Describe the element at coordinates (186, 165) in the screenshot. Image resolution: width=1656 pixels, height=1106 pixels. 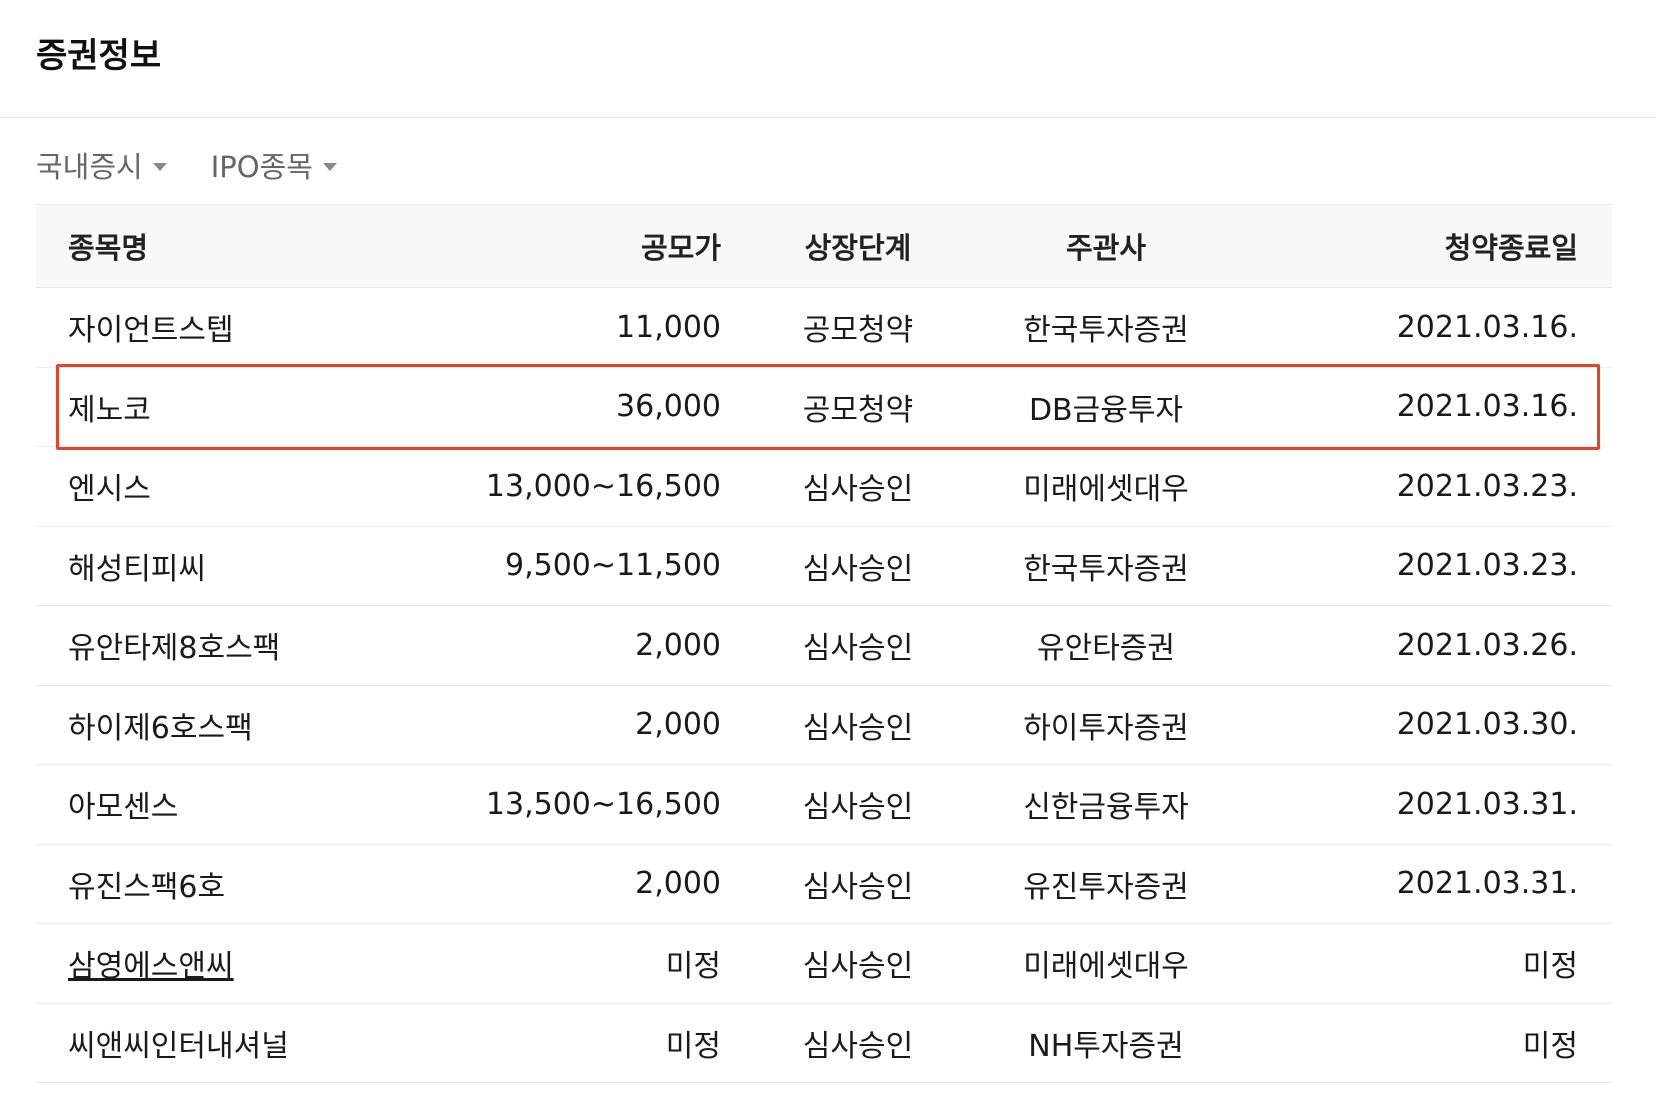
I see `filter-bar: 국내증시 IPO종목` at that location.